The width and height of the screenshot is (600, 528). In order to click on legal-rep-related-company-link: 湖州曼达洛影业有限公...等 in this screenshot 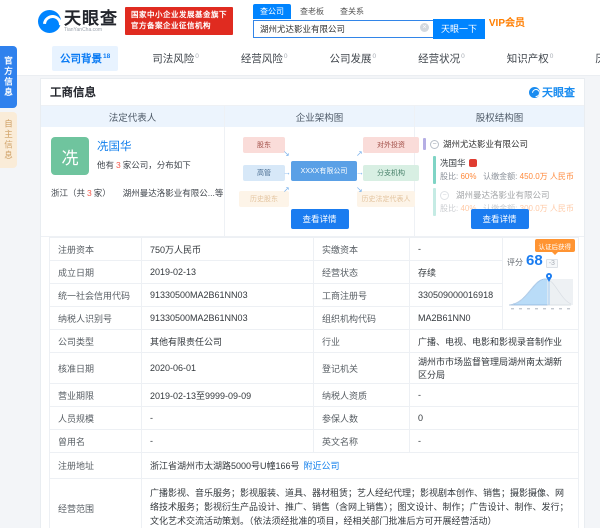, I will do `click(173, 193)`.